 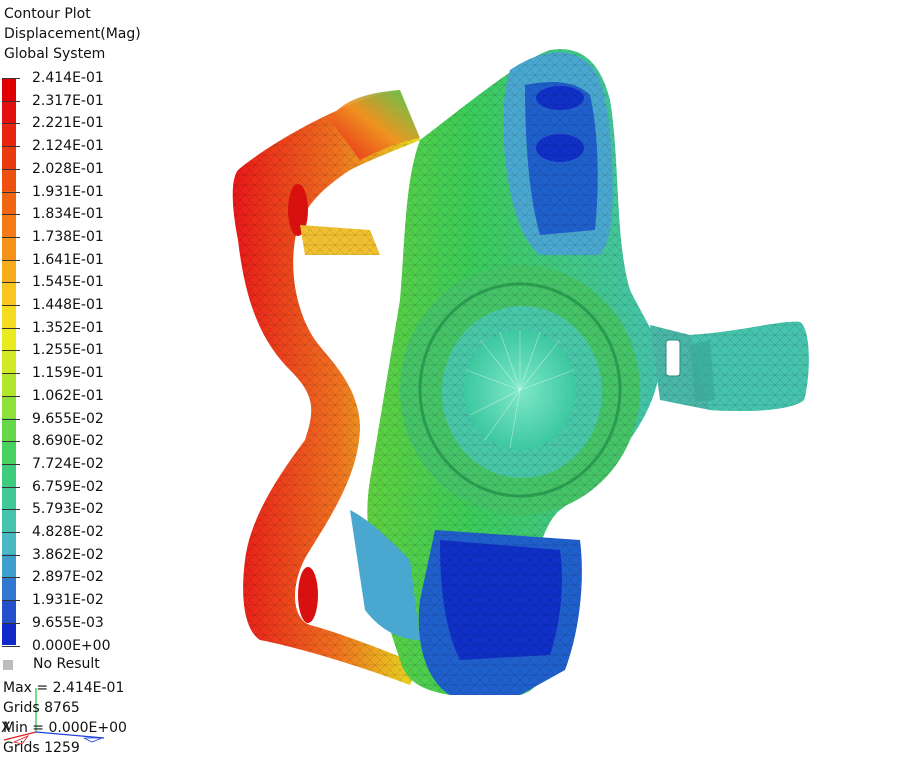 I want to click on legend-value-label: 2.124E-01, so click(x=68, y=146).